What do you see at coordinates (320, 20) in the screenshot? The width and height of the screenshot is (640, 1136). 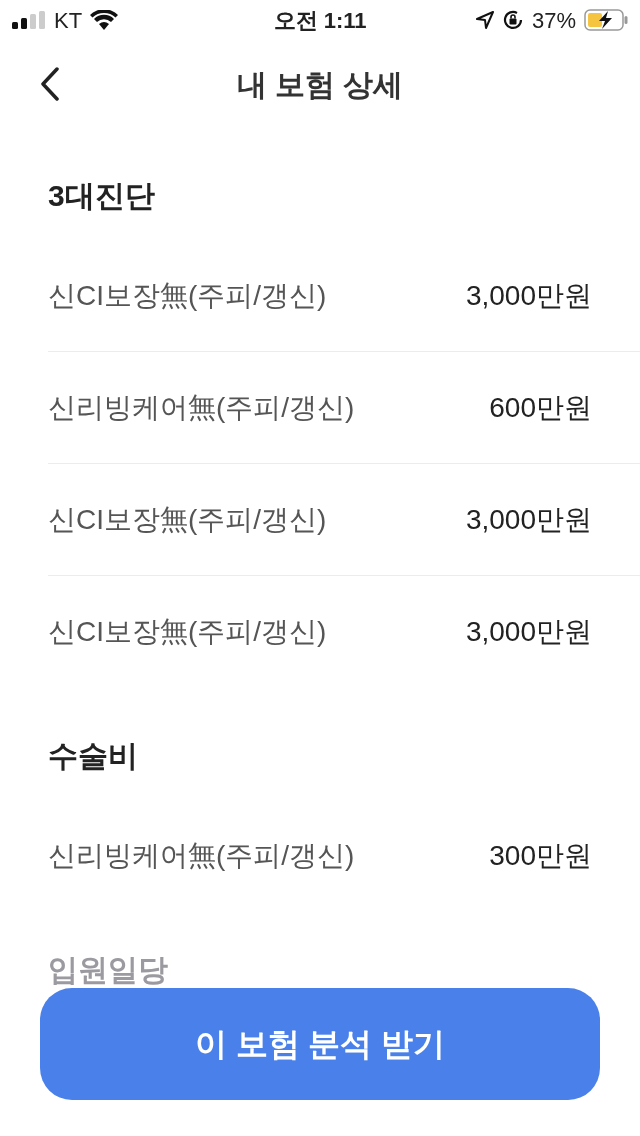 I see `clock: 오전 1:11` at bounding box center [320, 20].